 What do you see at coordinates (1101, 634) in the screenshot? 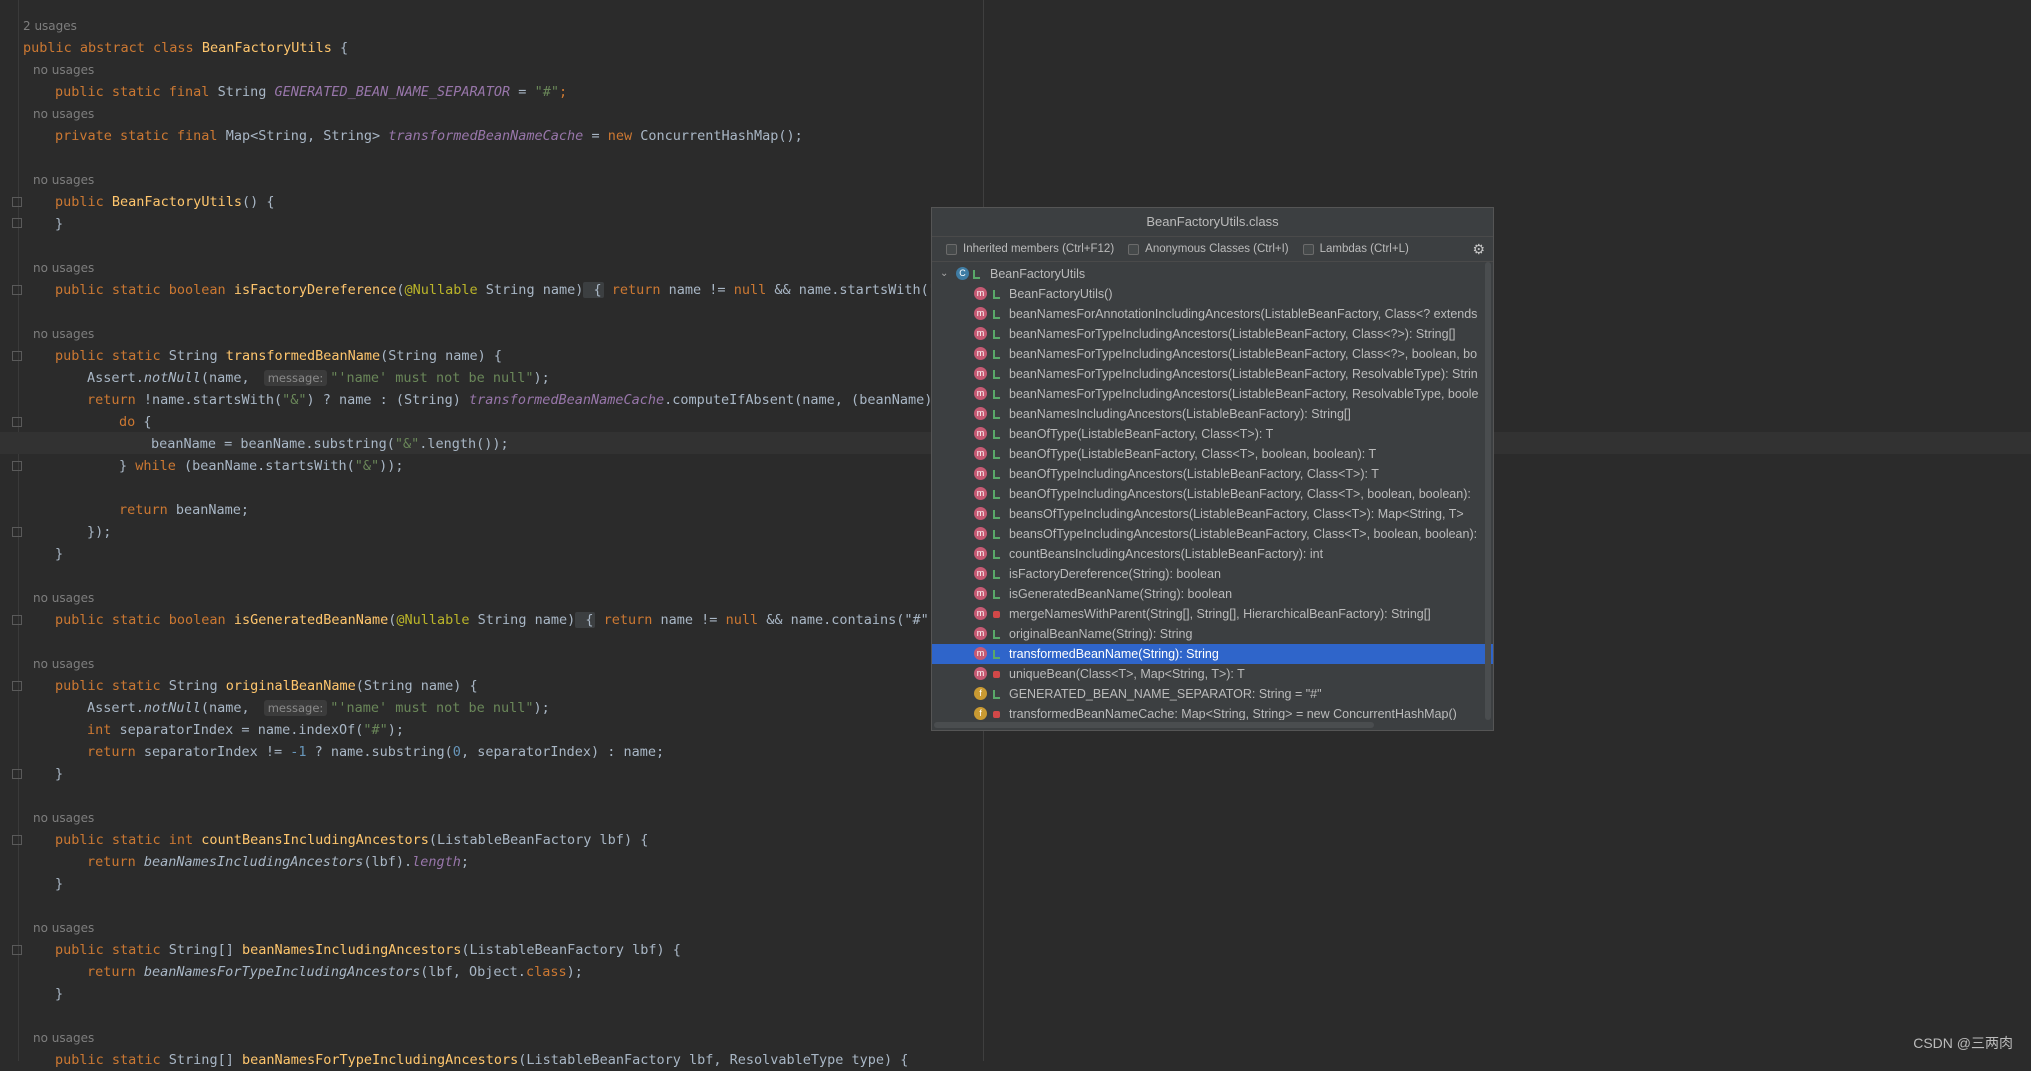
I see `tree-item-label: originalBeanName(String): String` at bounding box center [1101, 634].